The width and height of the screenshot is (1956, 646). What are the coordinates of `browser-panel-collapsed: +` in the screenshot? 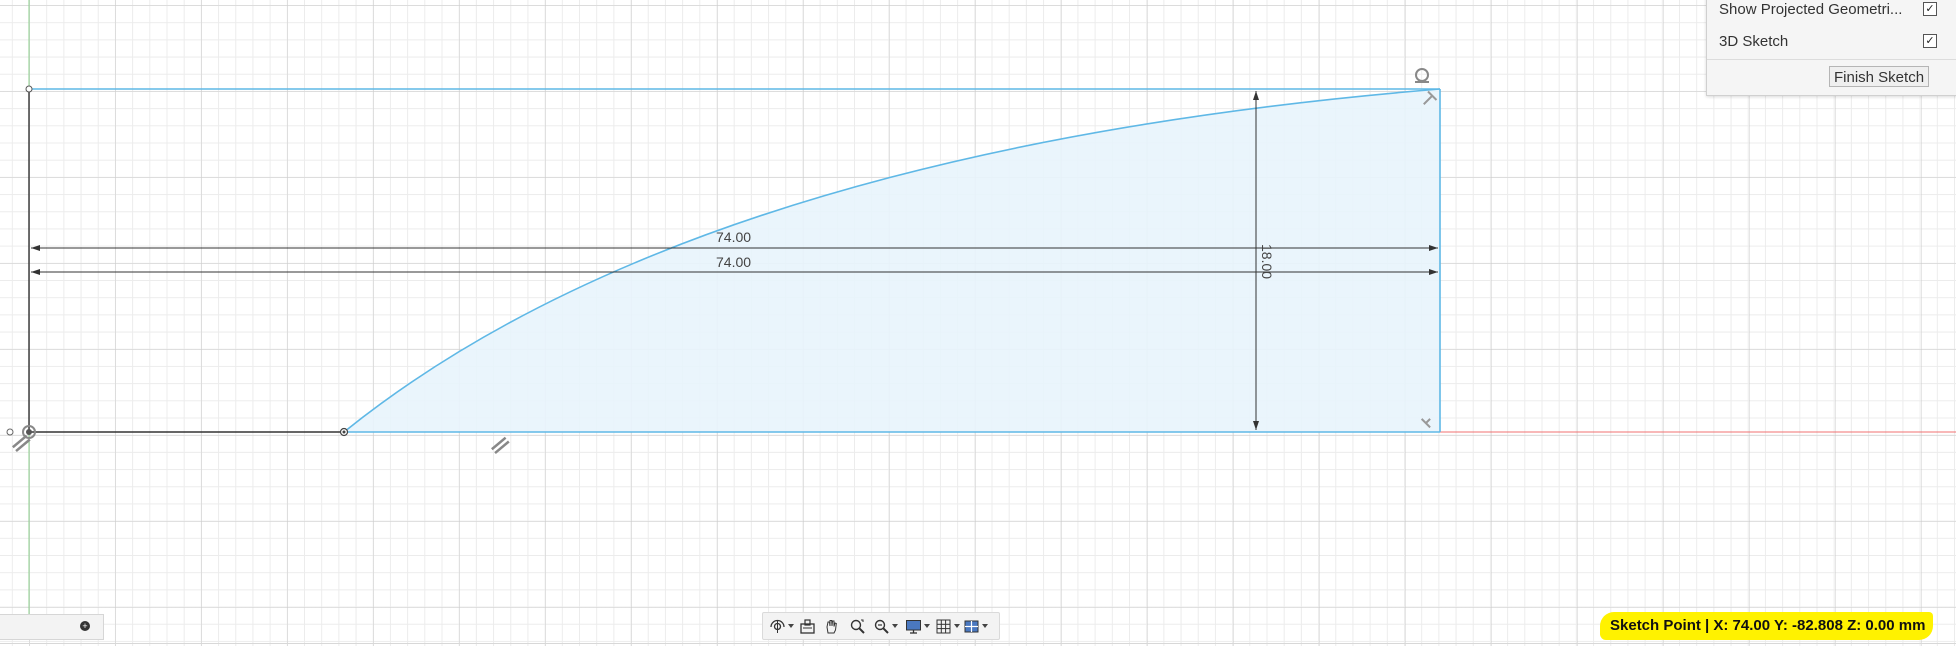 It's located at (52, 627).